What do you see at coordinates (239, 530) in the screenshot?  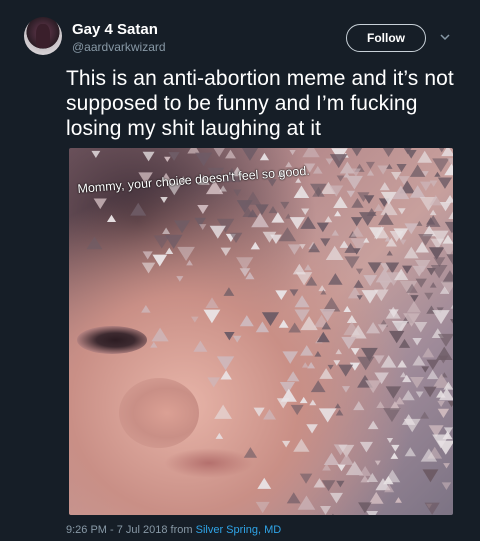 I see `location-link: Silver Spring, MD` at bounding box center [239, 530].